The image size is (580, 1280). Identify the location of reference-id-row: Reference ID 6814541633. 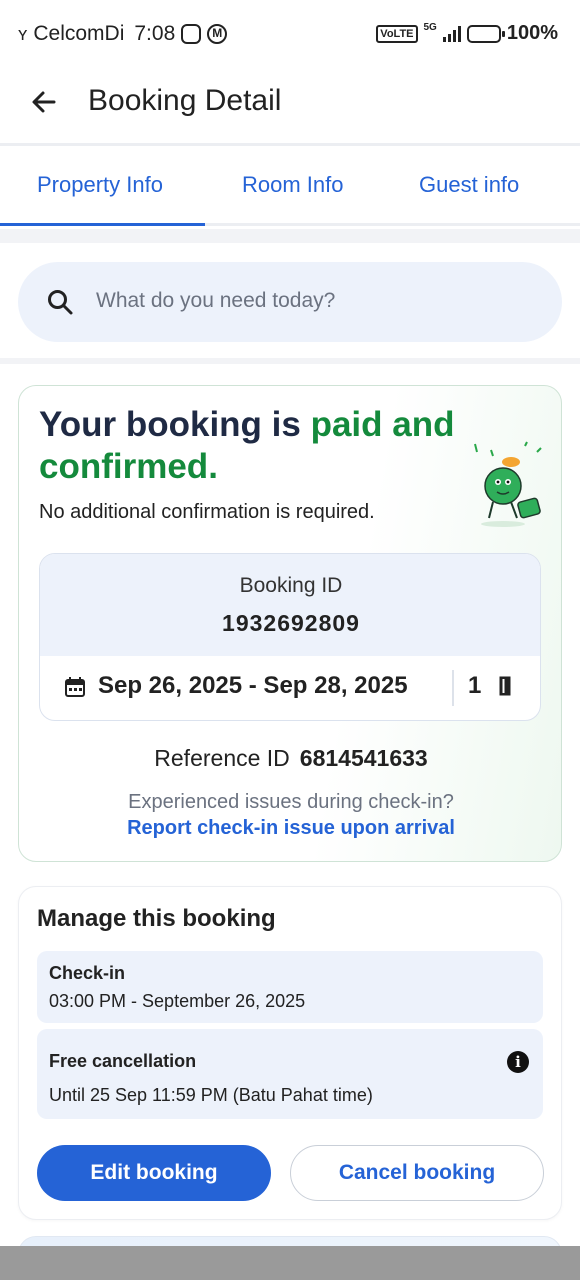
(290, 758).